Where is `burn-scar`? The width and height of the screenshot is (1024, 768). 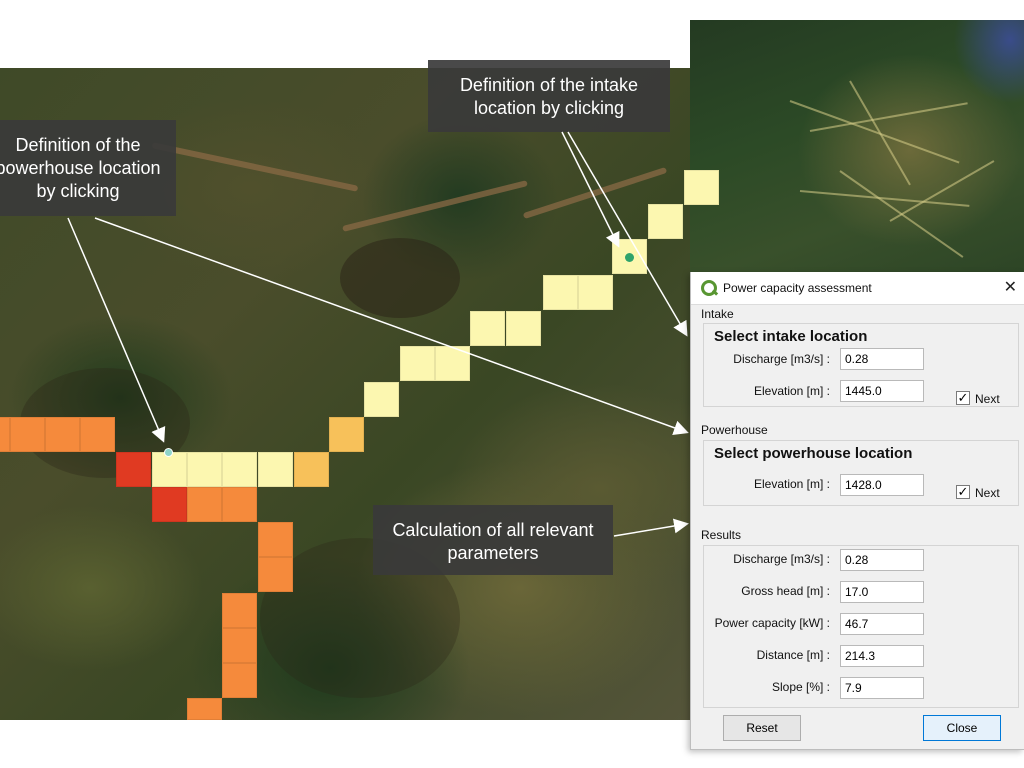
burn-scar is located at coordinates (400, 278).